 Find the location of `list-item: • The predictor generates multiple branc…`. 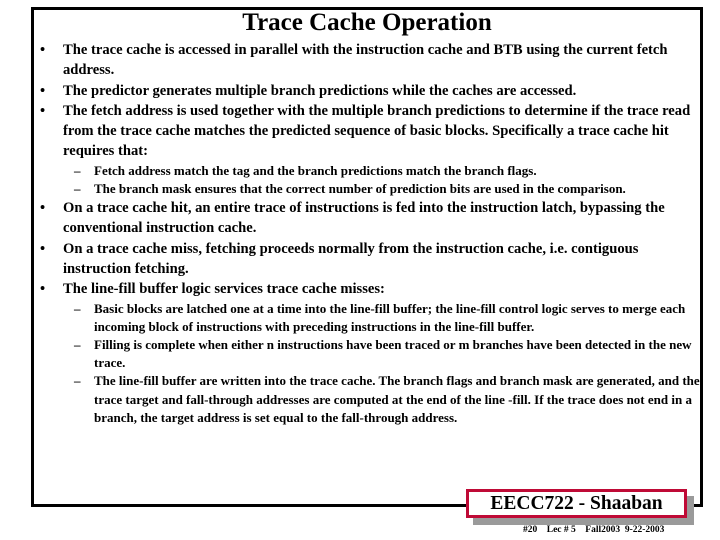

list-item: • The predictor generates multiple branc… is located at coordinates (368, 91).